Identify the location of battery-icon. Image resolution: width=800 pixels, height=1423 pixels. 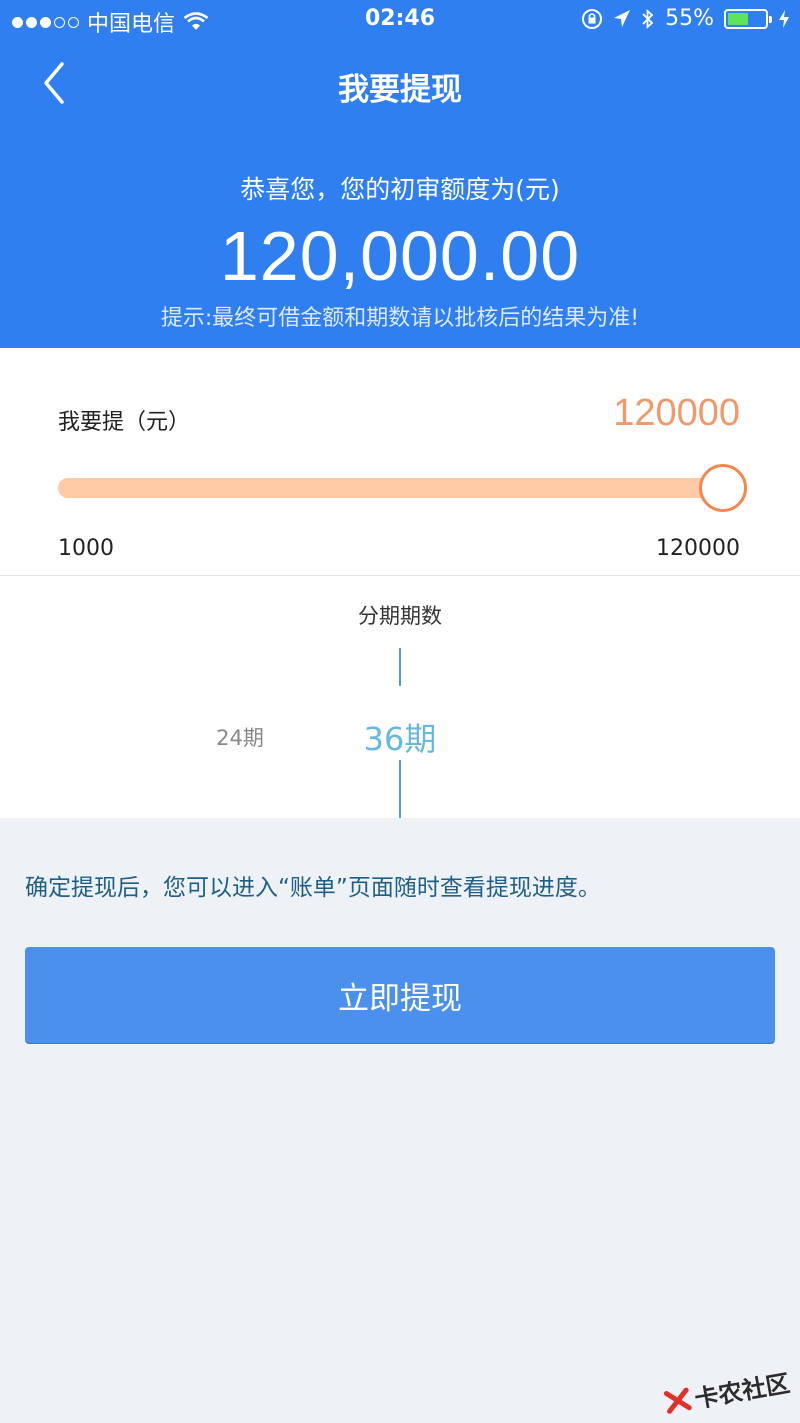
(748, 18).